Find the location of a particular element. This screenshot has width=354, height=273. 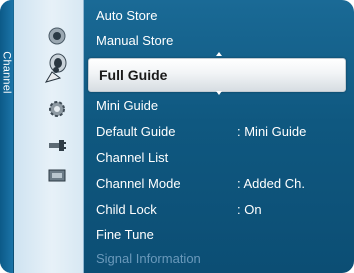

menu-item-default-guide: Default Guide : Mini Guide is located at coordinates (221, 132).